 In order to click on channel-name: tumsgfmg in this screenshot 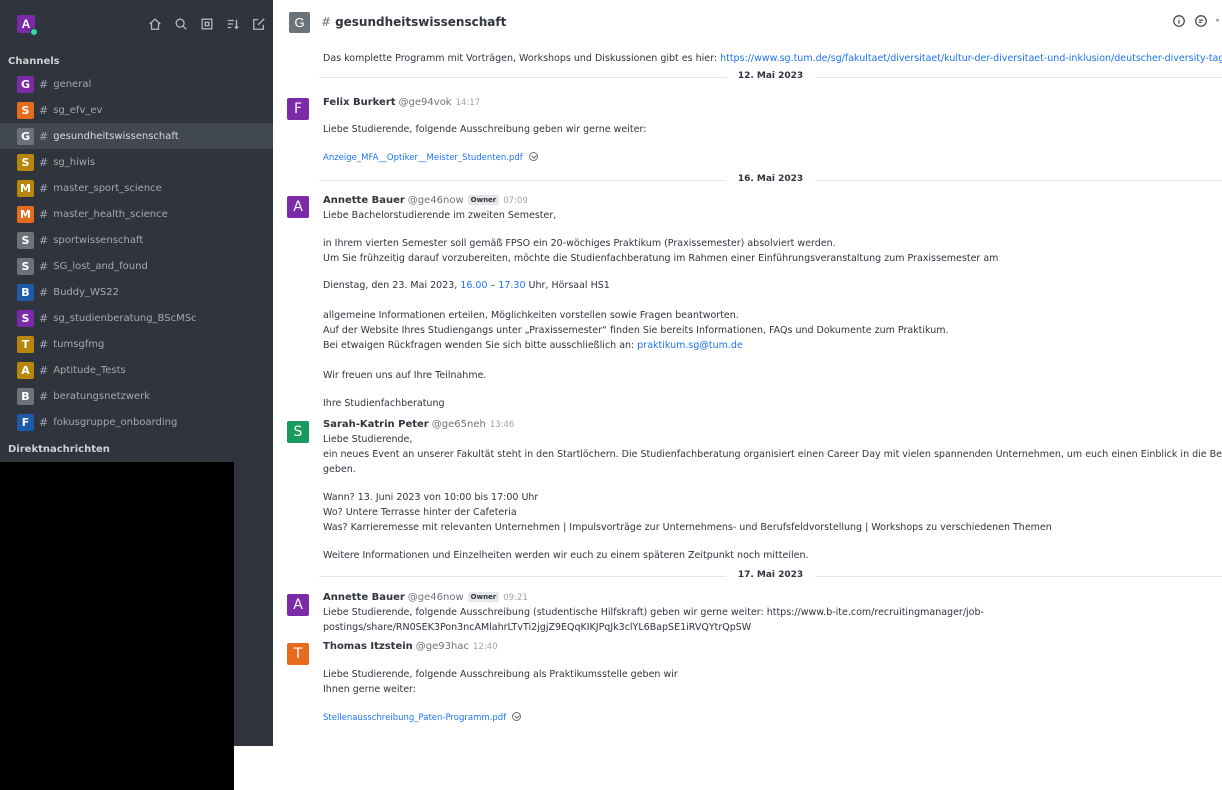, I will do `click(79, 344)`.